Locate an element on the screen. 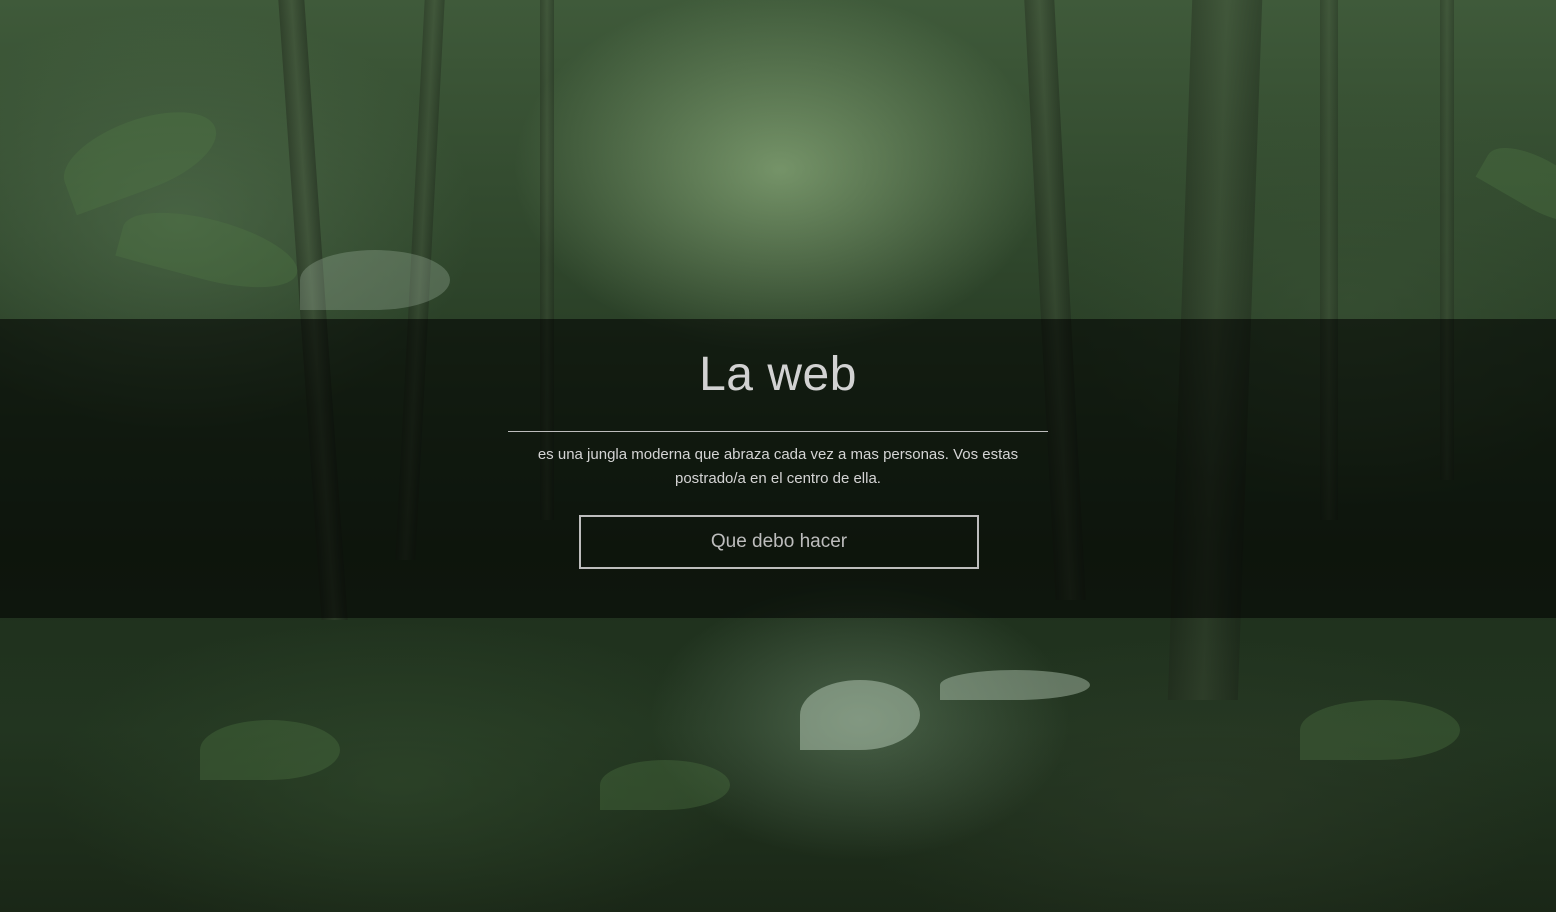 The width and height of the screenshot is (1556, 912). title-divider is located at coordinates (778, 431).